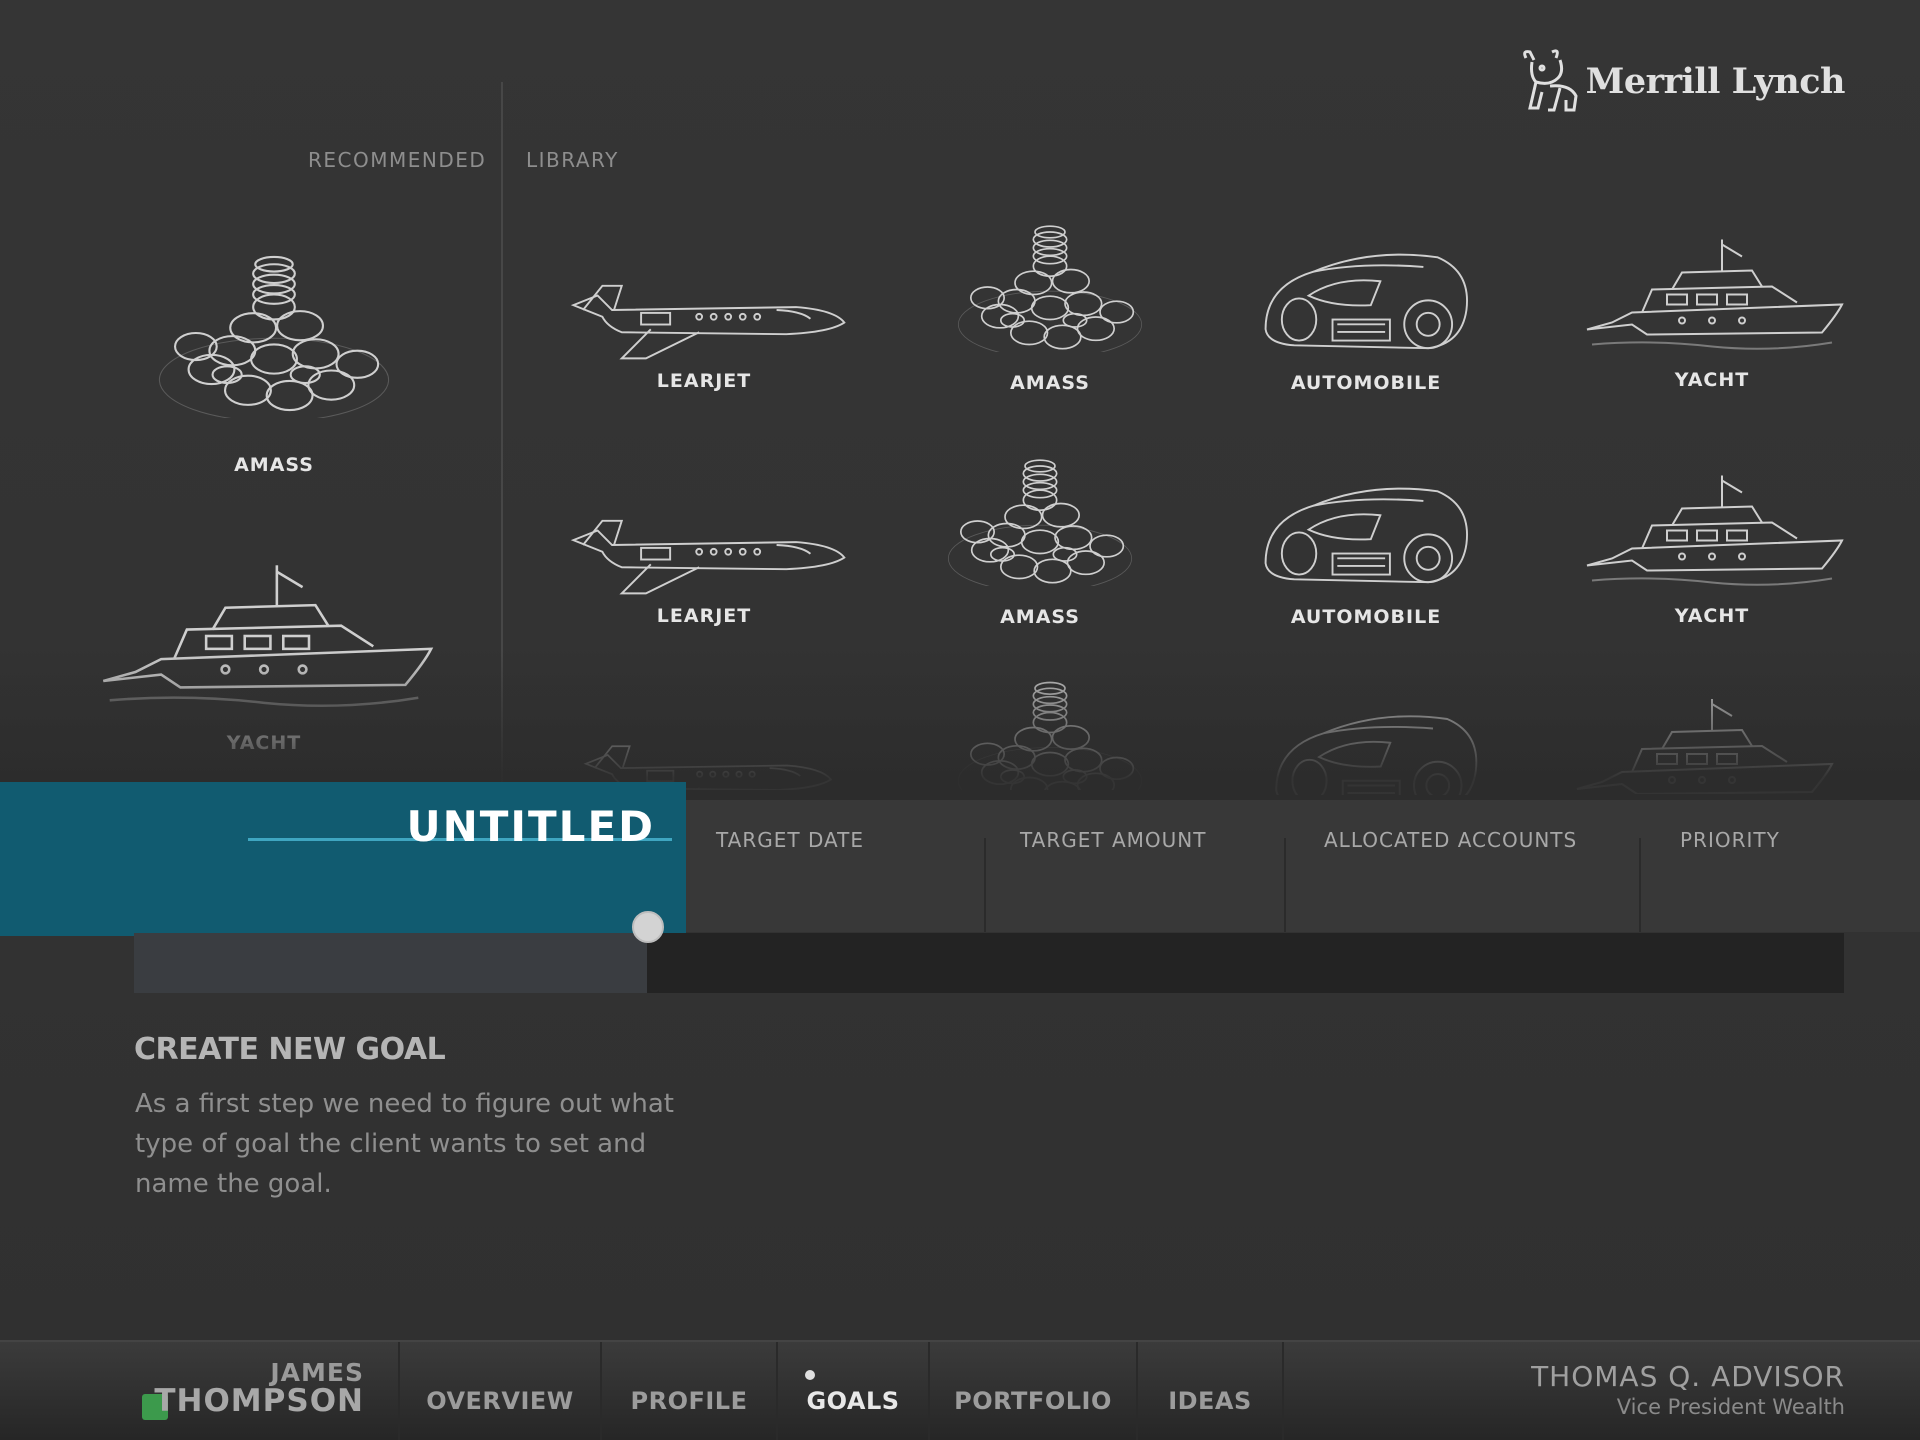 The width and height of the screenshot is (1920, 1440). I want to click on recommended-item-amass: AMASS, so click(274, 362).